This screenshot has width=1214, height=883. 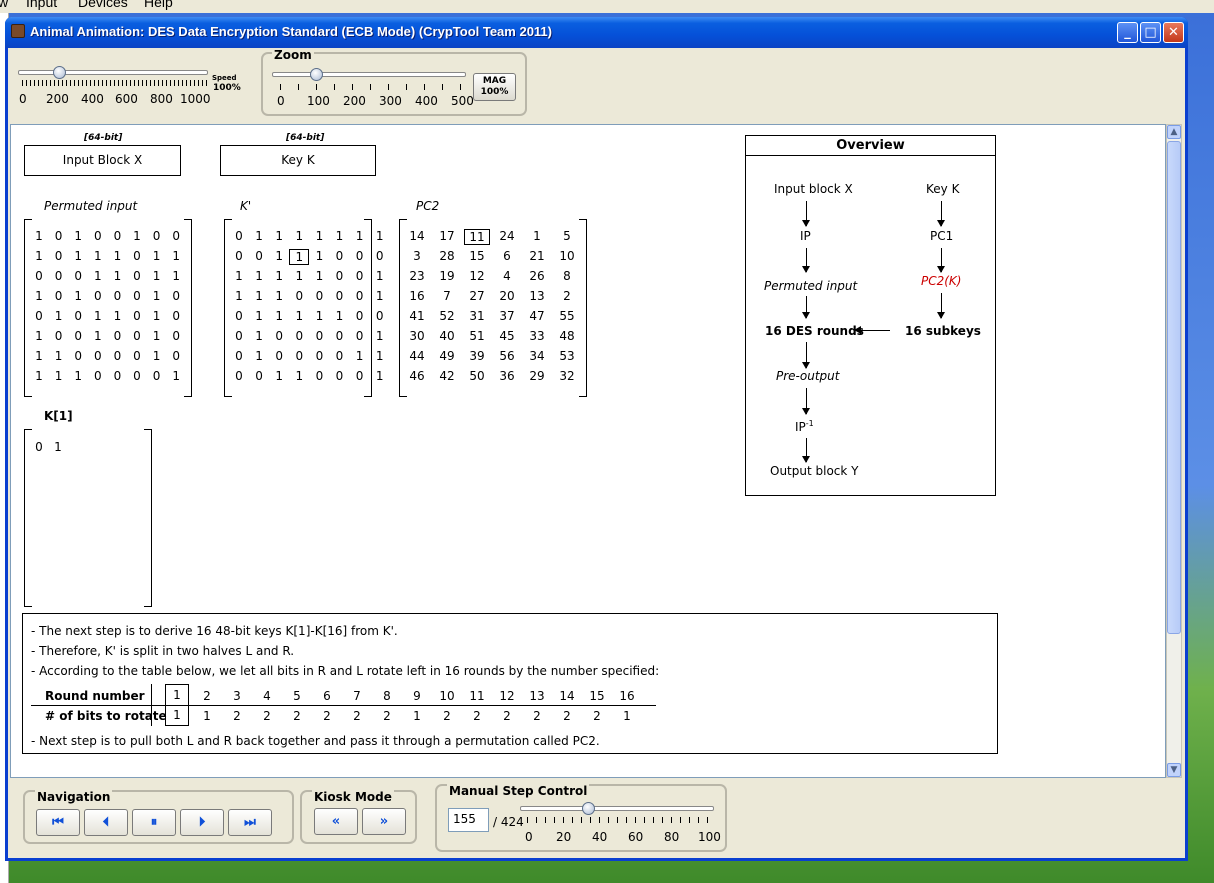 I want to click on vertical-scrollbar: ▲ ▼, so click(x=1174, y=451).